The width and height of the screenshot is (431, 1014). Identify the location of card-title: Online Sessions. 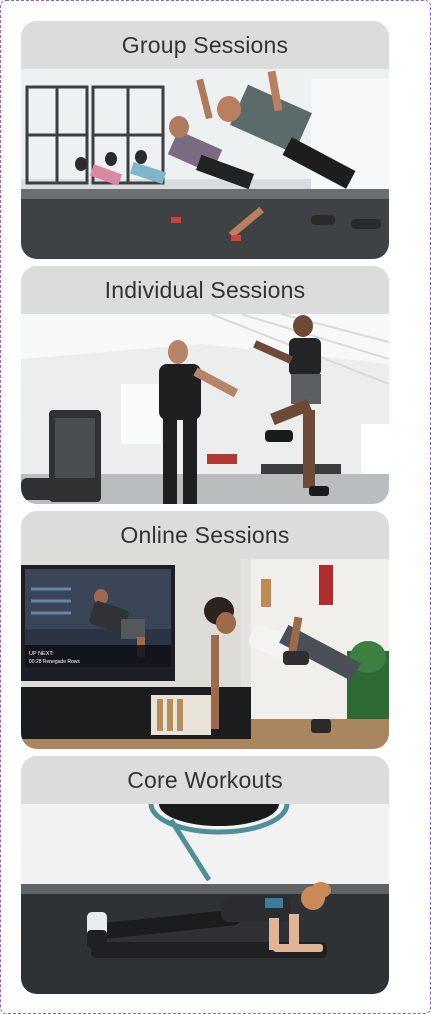
(205, 535).